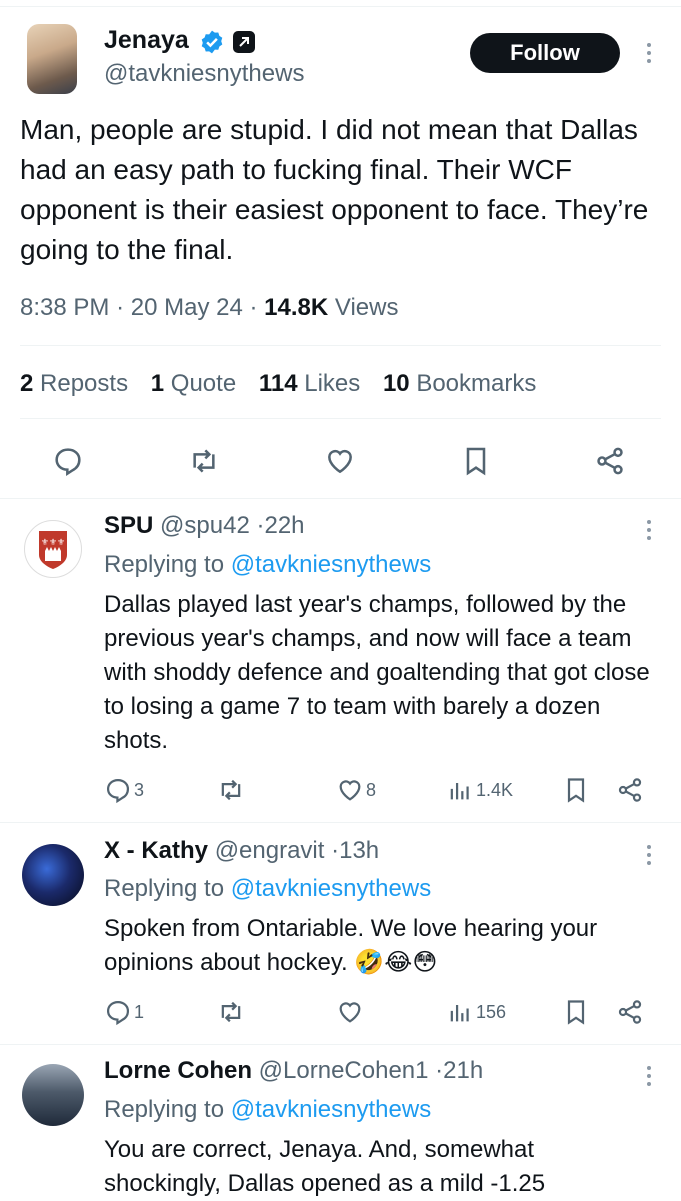 The width and height of the screenshot is (681, 1201). What do you see at coordinates (157, 383) in the screenshot?
I see `quotes-count: 1` at bounding box center [157, 383].